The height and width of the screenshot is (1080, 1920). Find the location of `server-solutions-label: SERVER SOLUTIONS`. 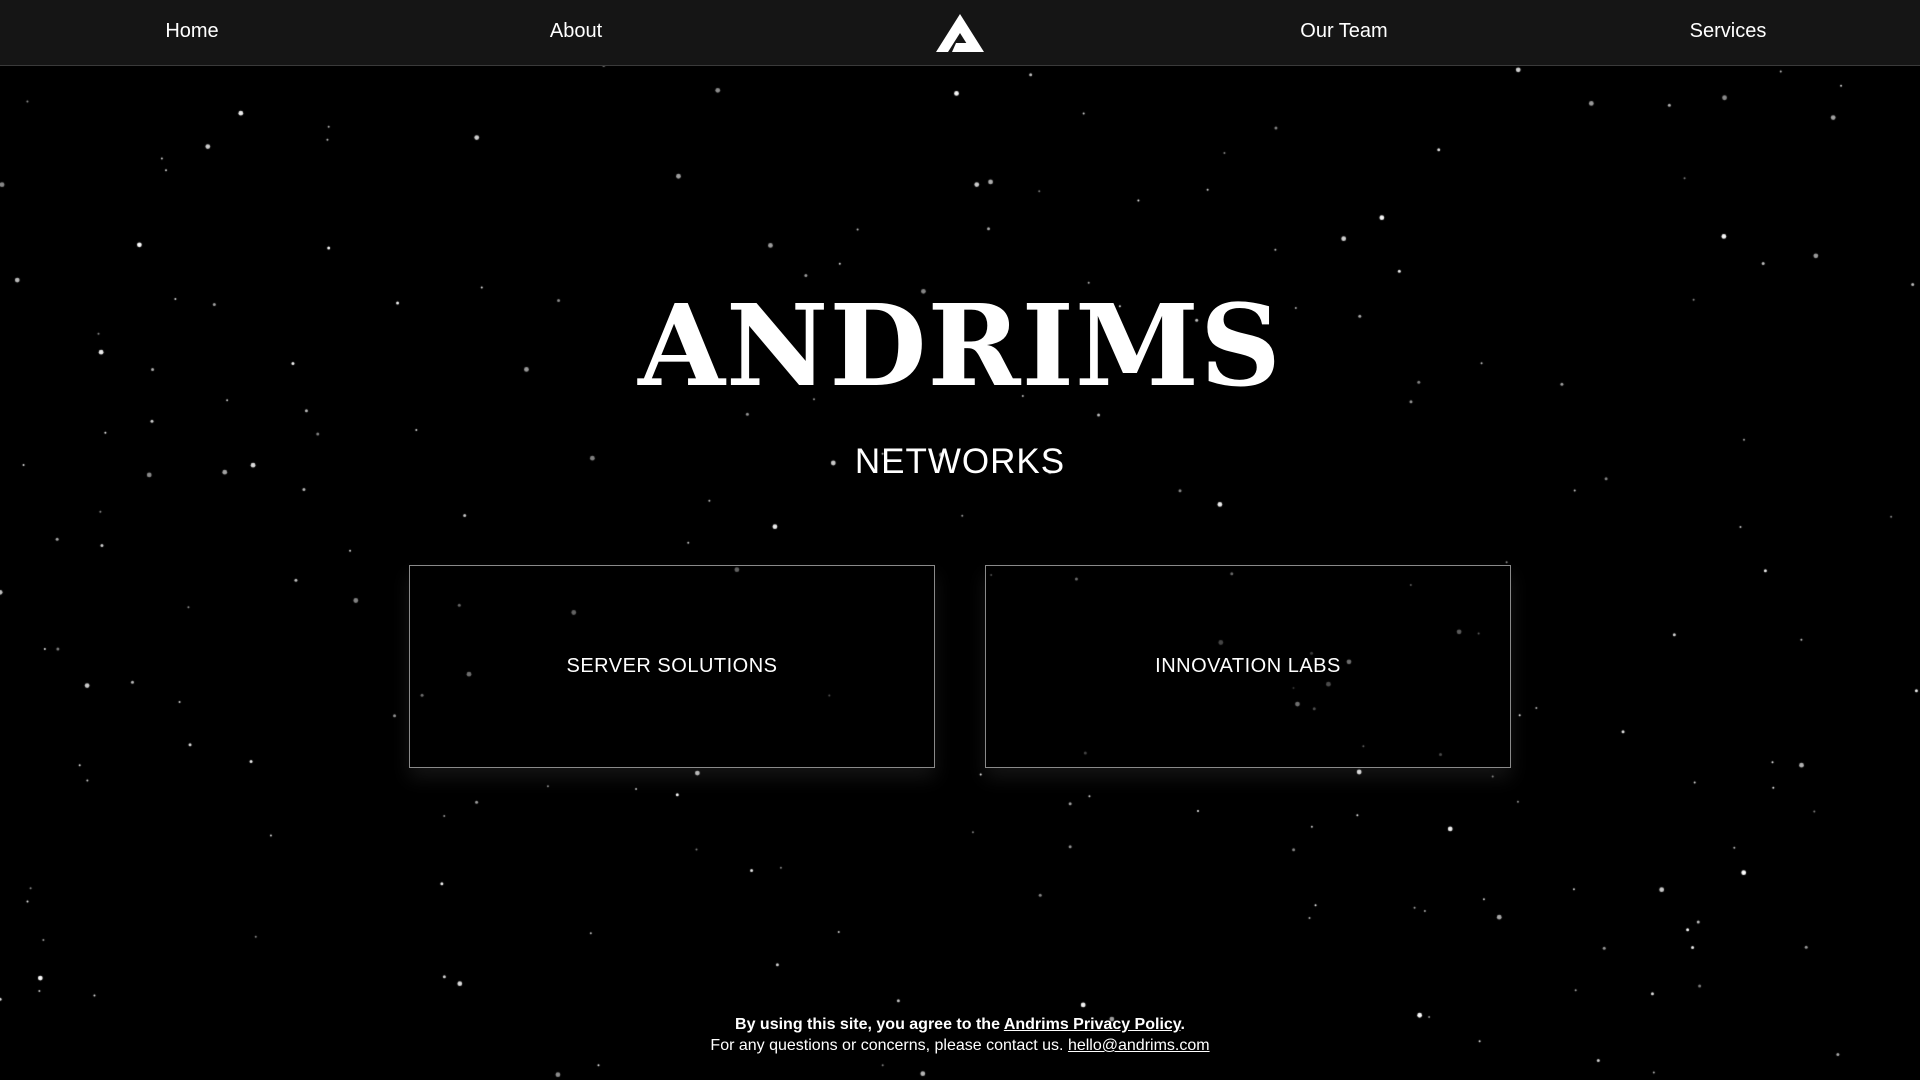

server-solutions-label: SERVER SOLUTIONS is located at coordinates (672, 666).